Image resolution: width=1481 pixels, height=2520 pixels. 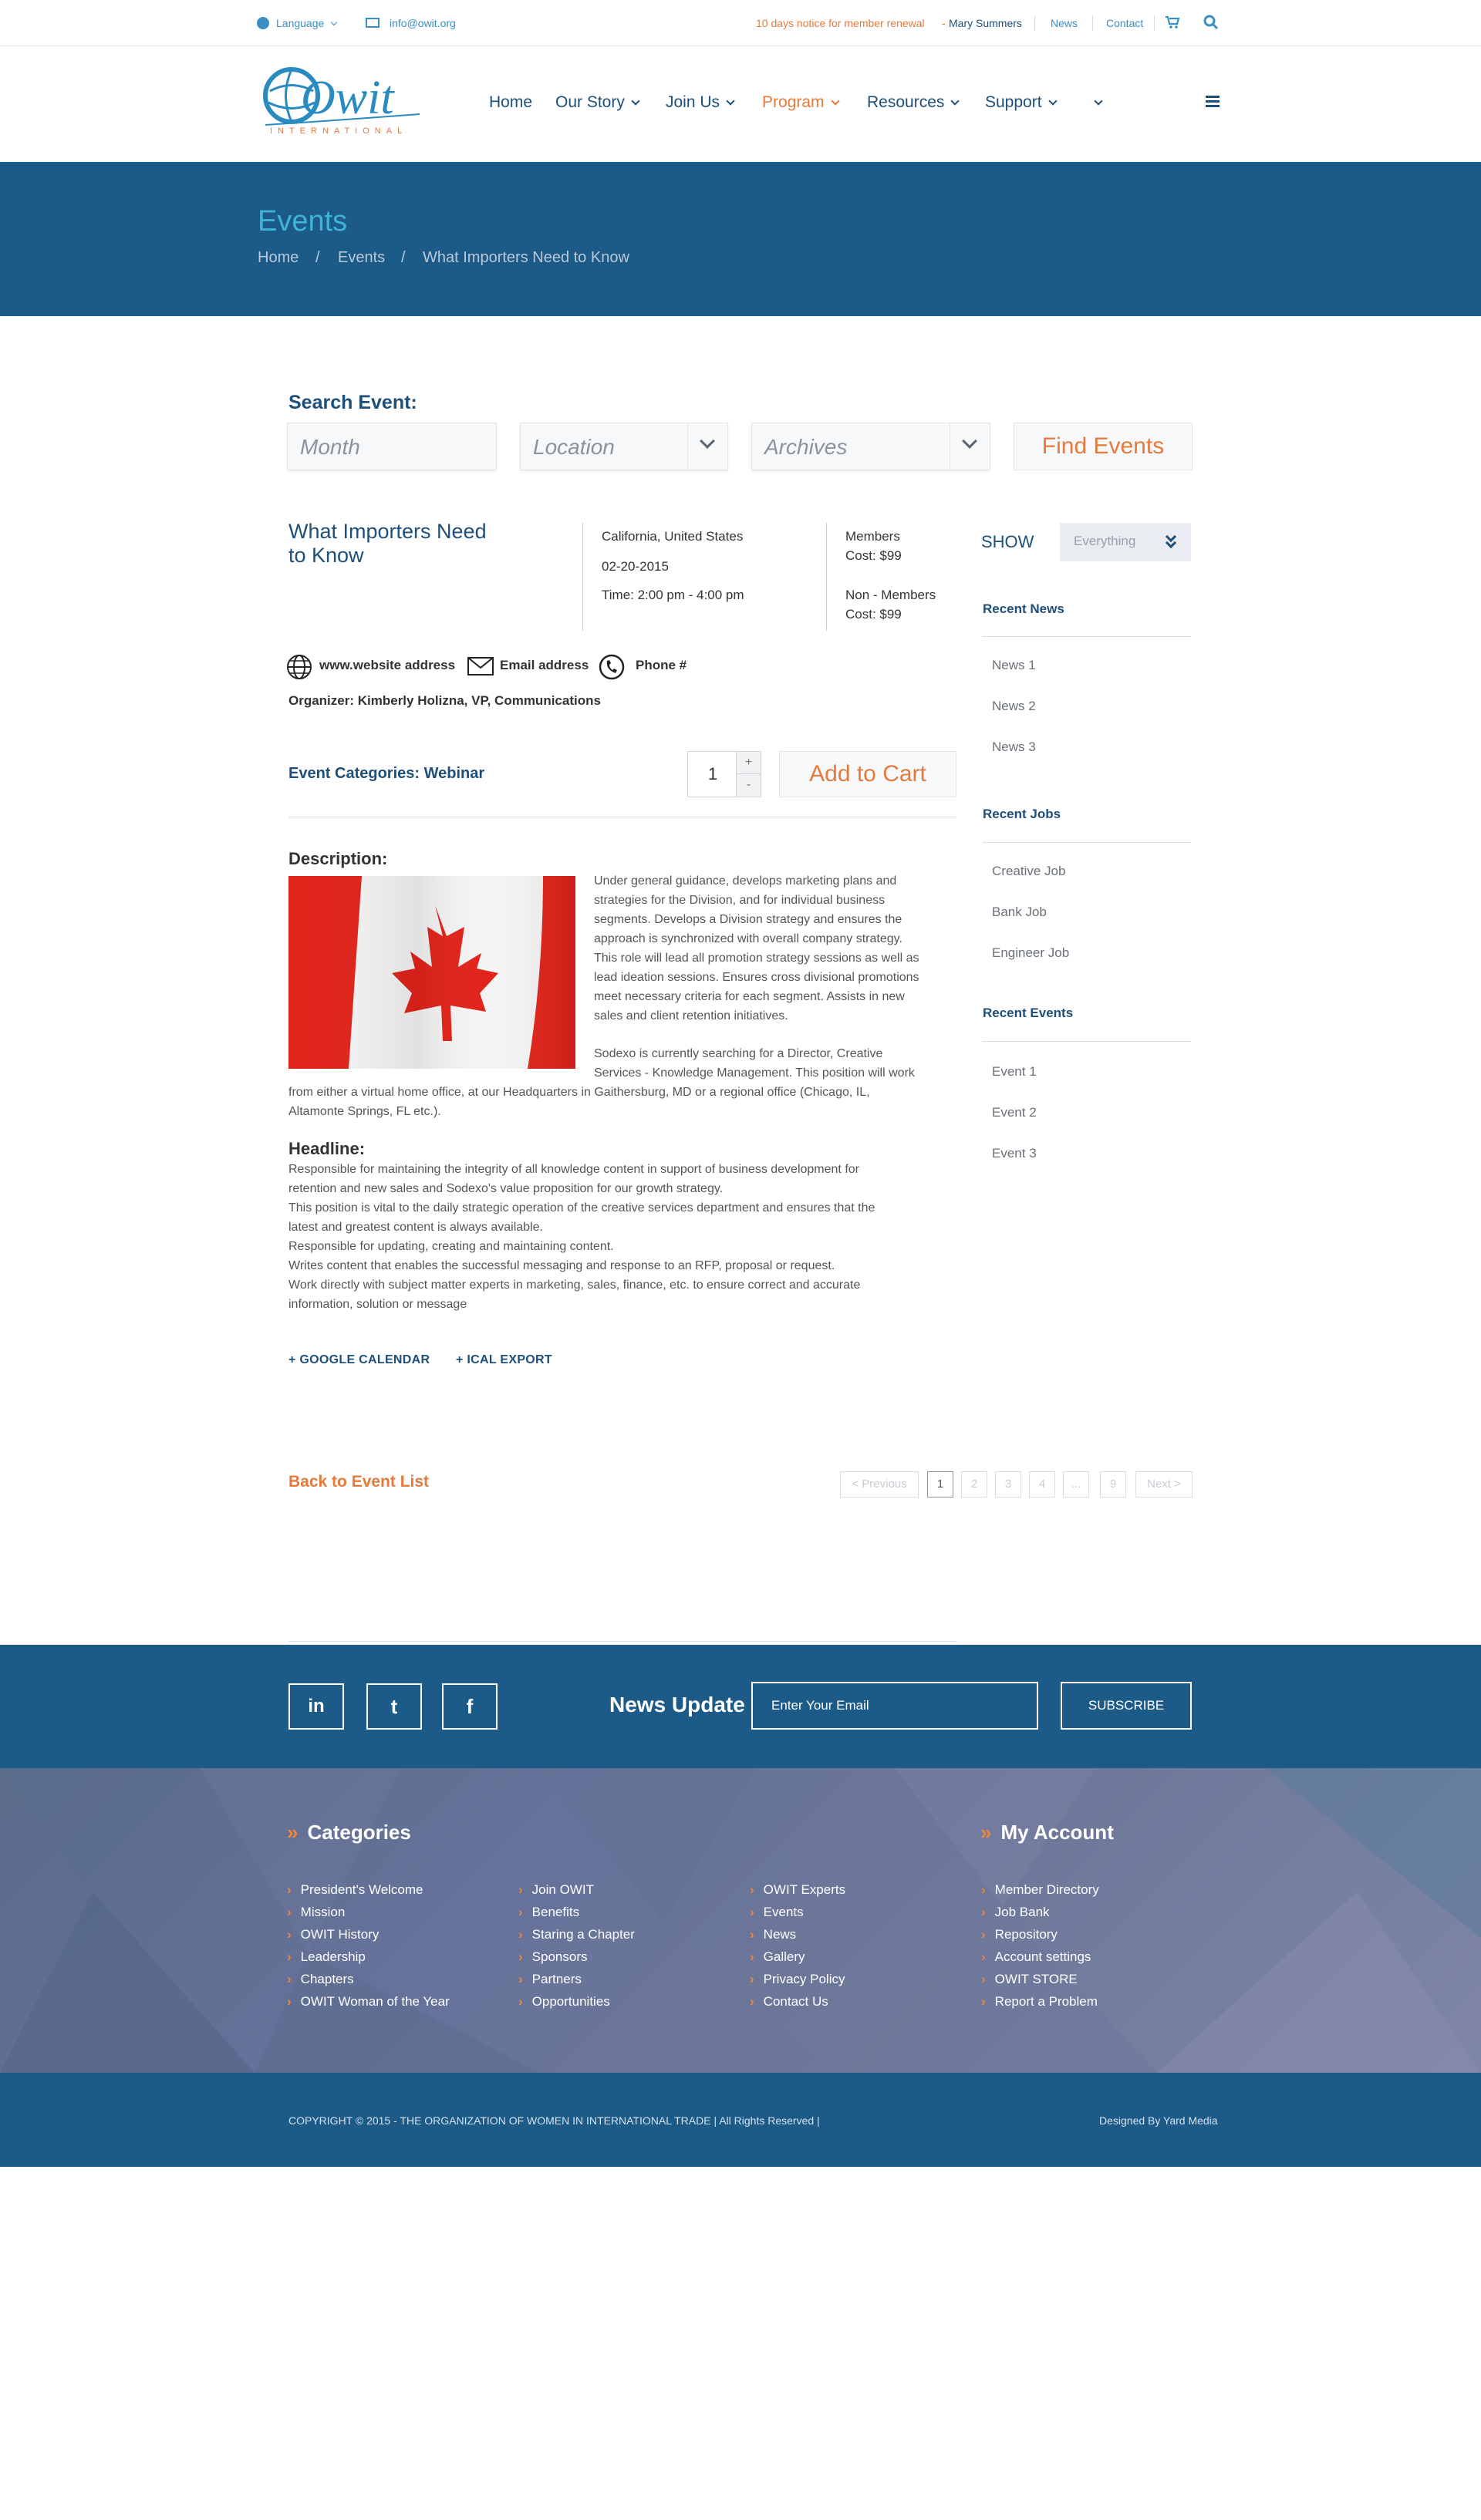 I want to click on quantity-value: 1, so click(x=712, y=774).